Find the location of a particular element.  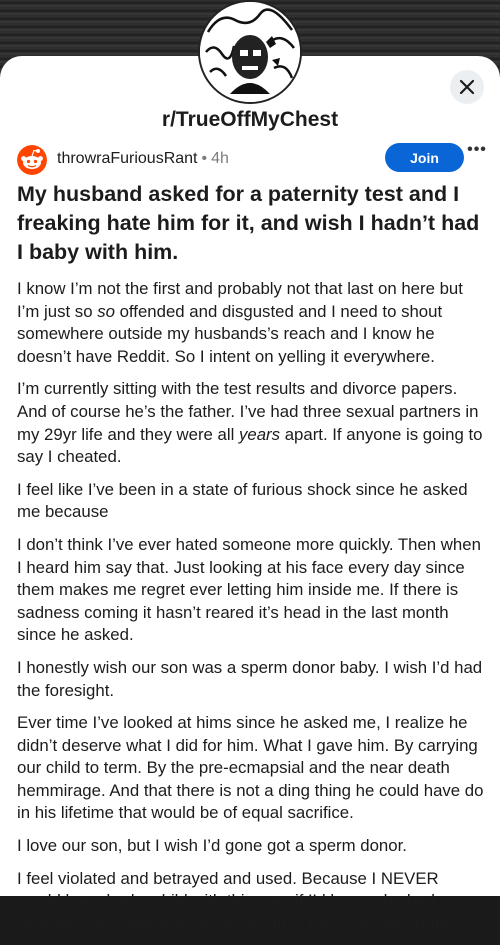

subreddit-avatar-art is located at coordinates (250, 52).